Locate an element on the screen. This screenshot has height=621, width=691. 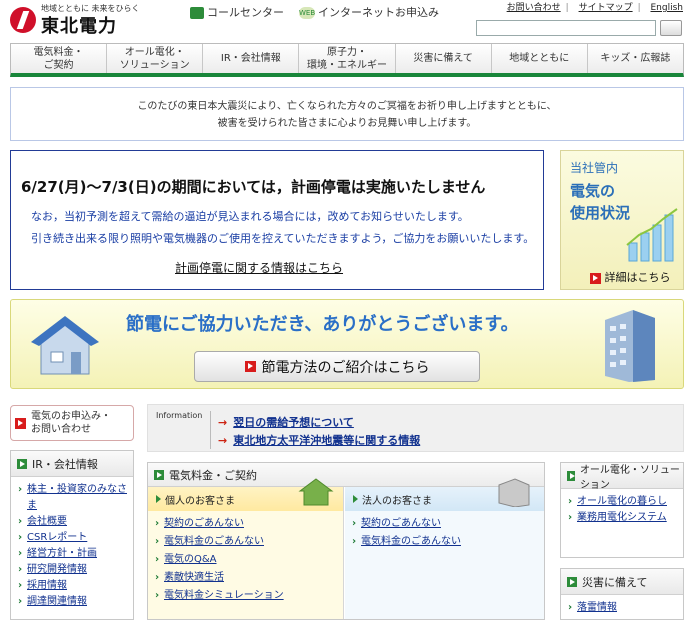
list-item: 会社概要 is located at coordinates (72, 522).